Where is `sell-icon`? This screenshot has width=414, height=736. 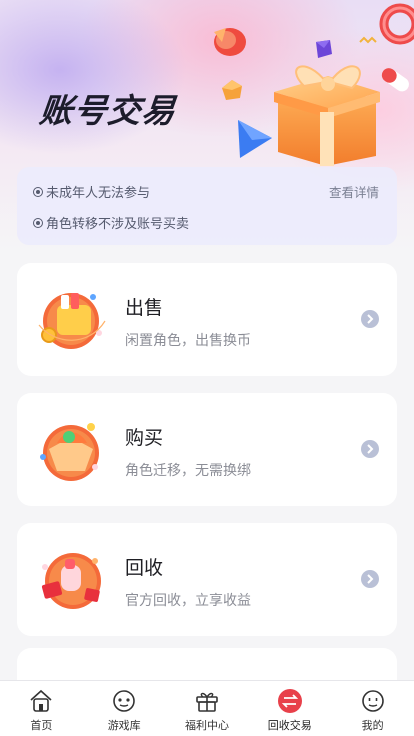
sell-icon is located at coordinates (72, 320).